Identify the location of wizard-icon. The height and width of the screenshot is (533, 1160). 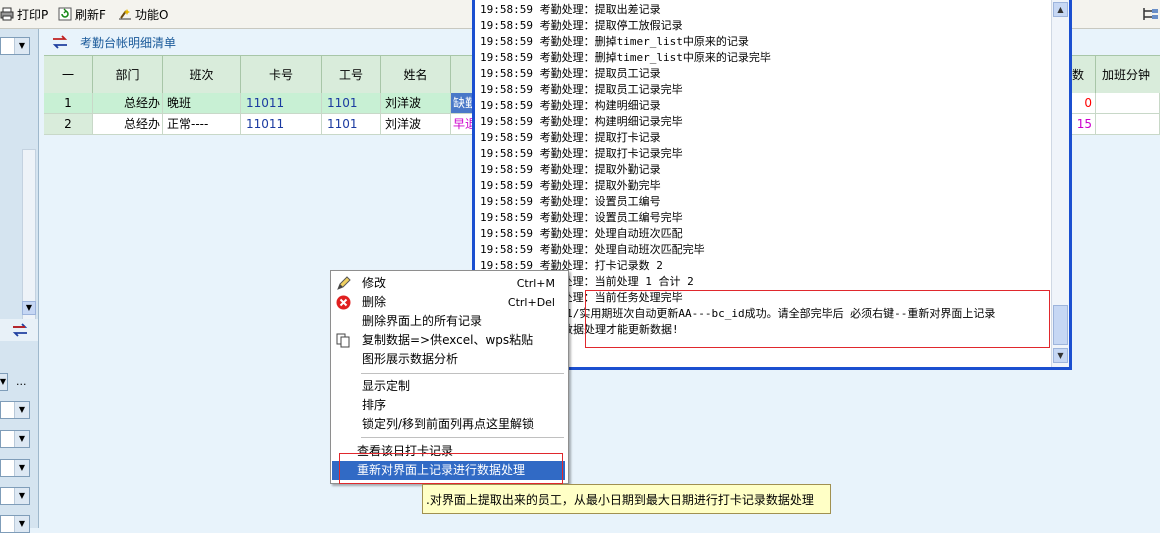
(125, 14).